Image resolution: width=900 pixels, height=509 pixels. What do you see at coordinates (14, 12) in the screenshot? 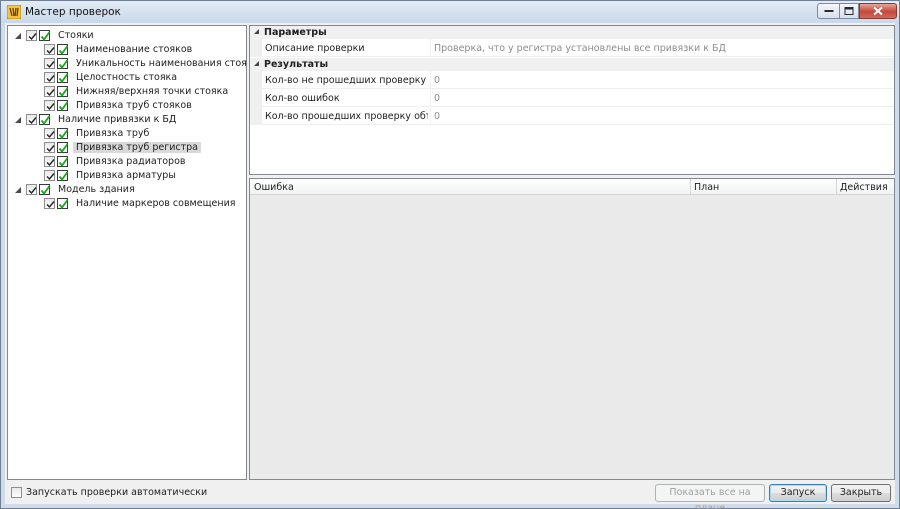
I see `app-icon` at bounding box center [14, 12].